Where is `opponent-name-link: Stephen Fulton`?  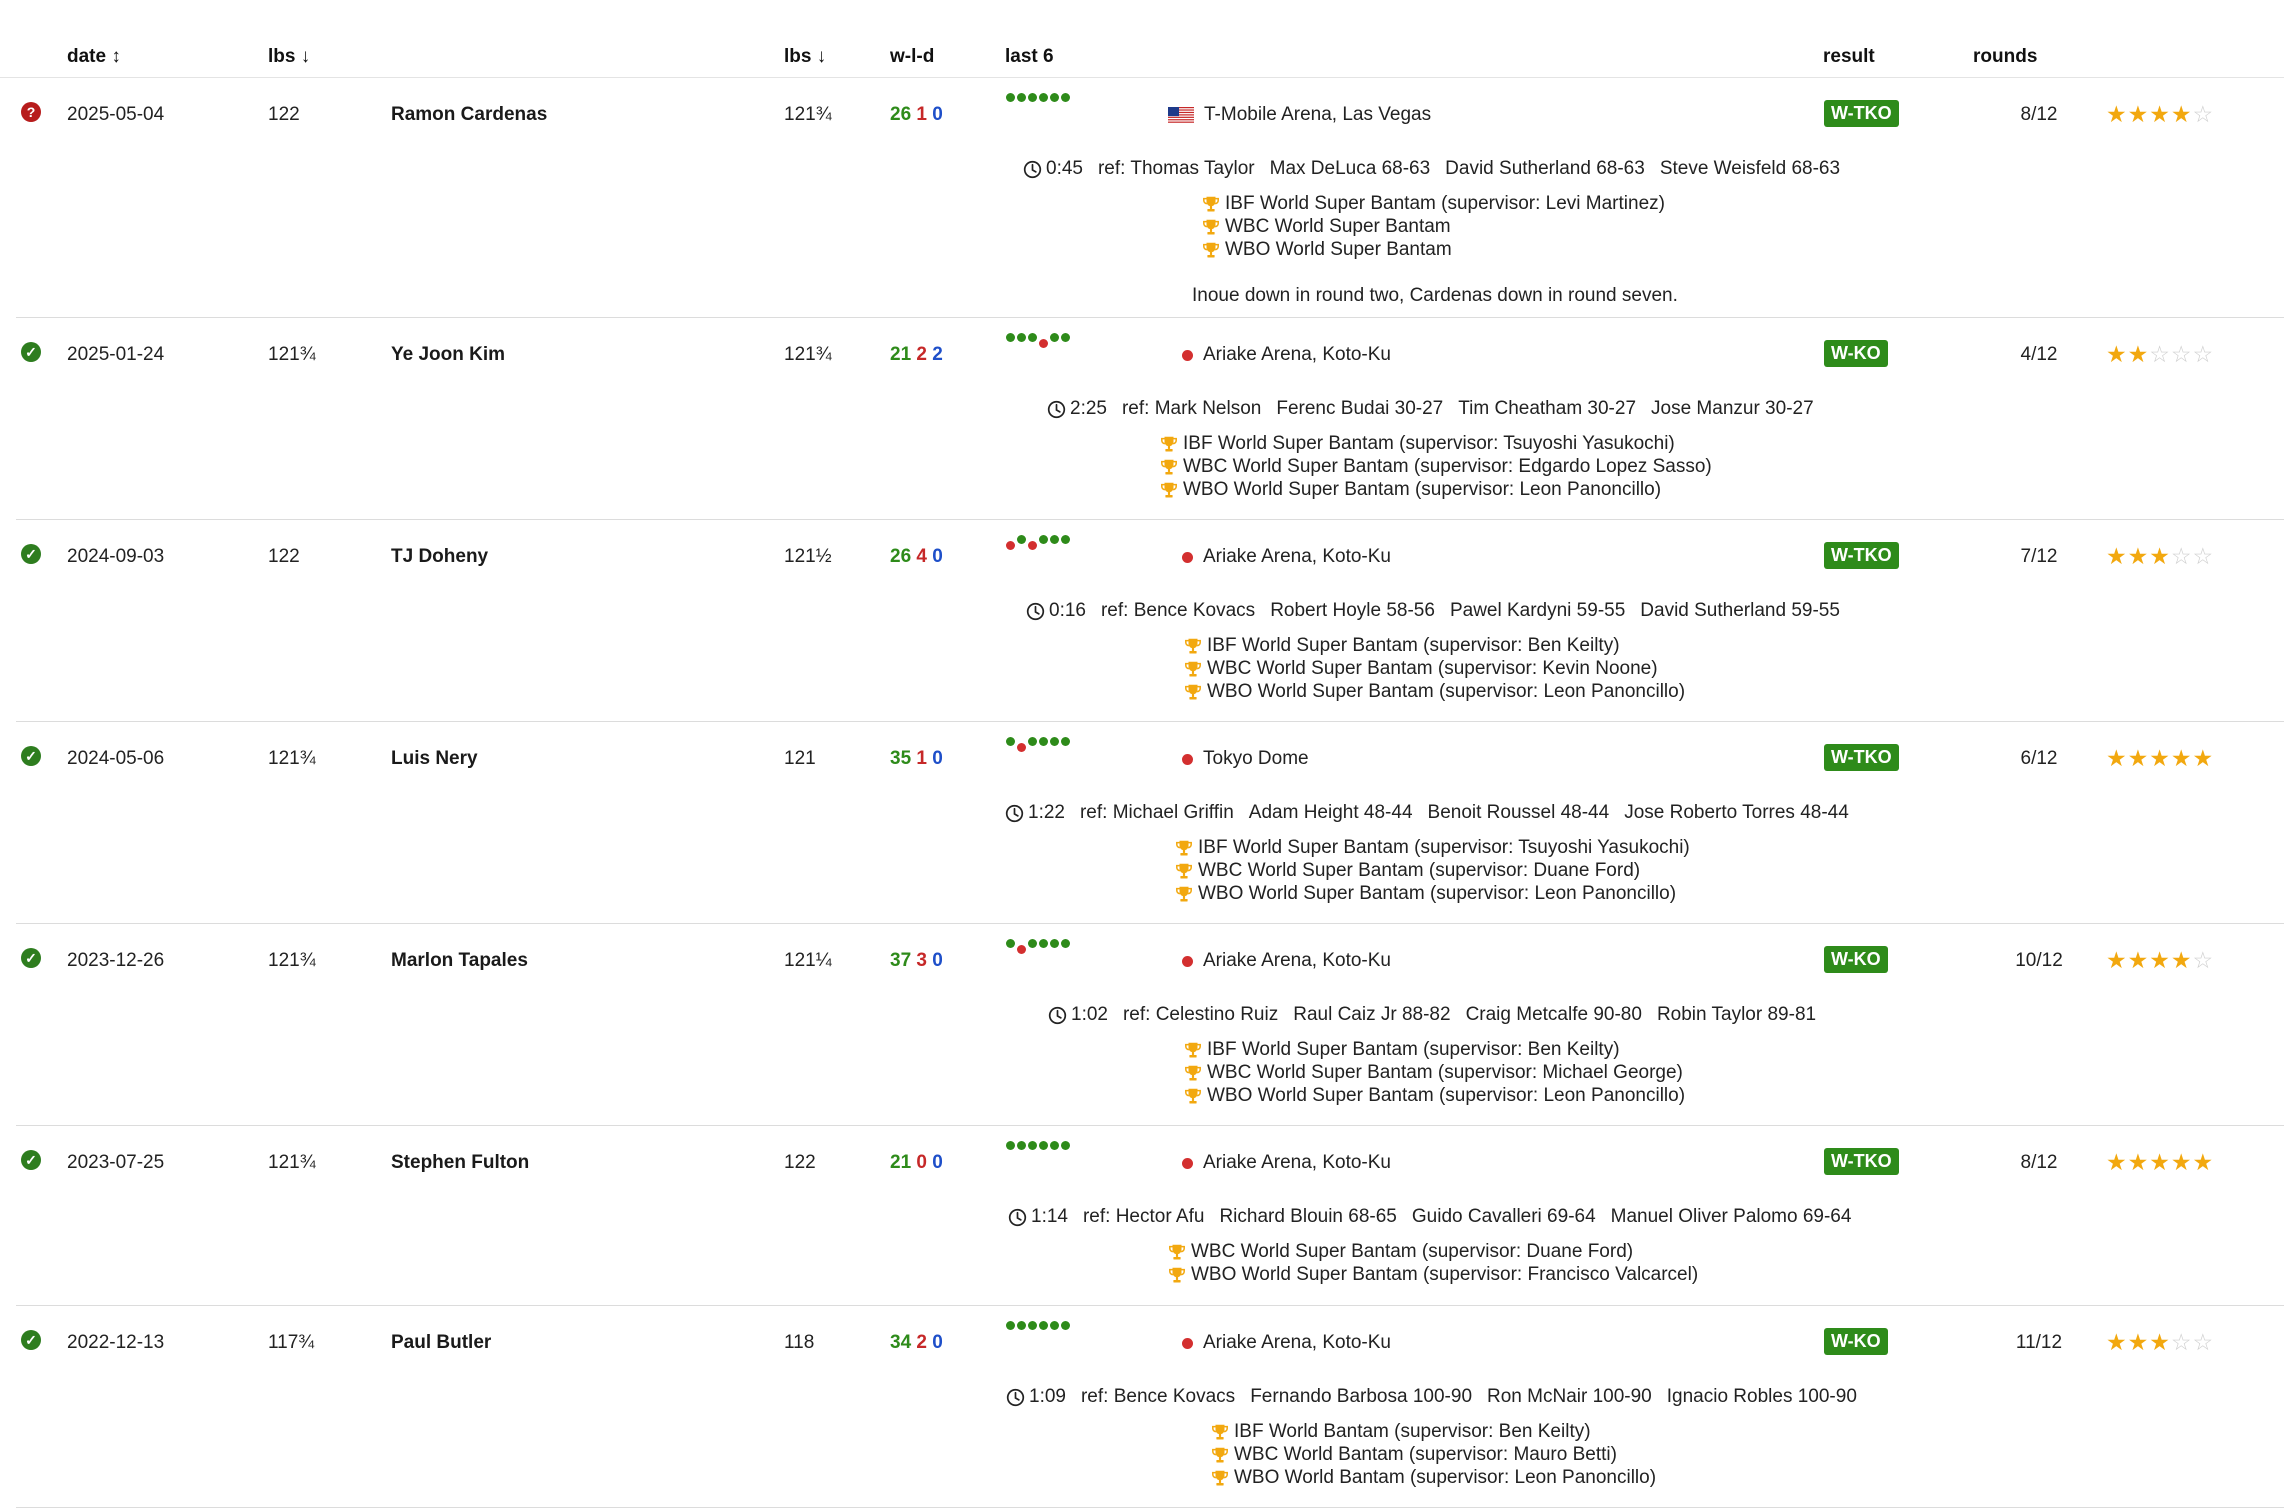
opponent-name-link: Stephen Fulton is located at coordinates (460, 1163).